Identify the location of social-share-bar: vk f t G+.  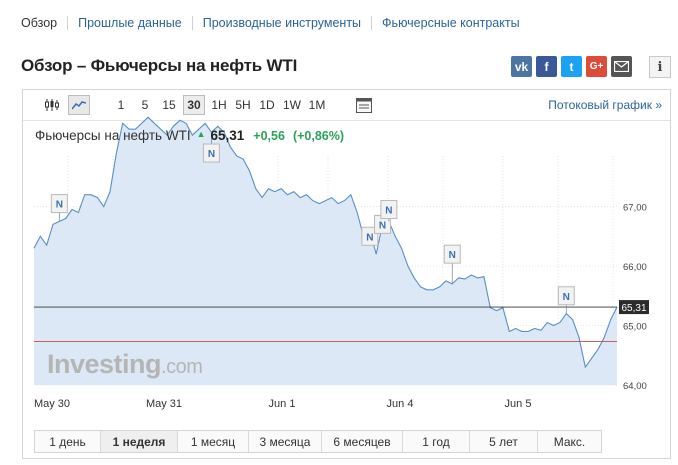
(571, 66).